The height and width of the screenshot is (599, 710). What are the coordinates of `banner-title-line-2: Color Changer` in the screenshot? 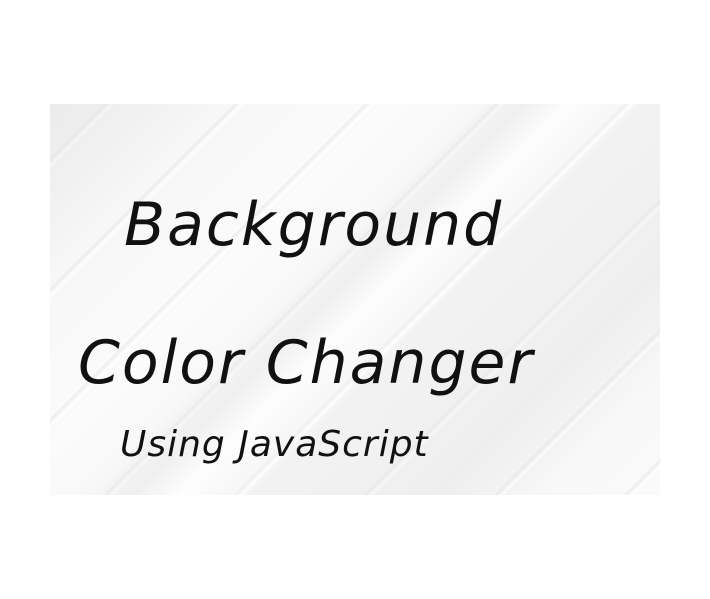 It's located at (306, 363).